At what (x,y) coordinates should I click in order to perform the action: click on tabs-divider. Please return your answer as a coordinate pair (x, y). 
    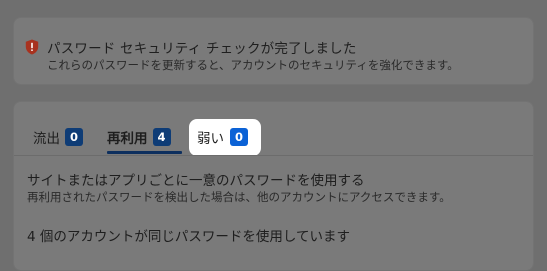
    Looking at the image, I should click on (273, 155).